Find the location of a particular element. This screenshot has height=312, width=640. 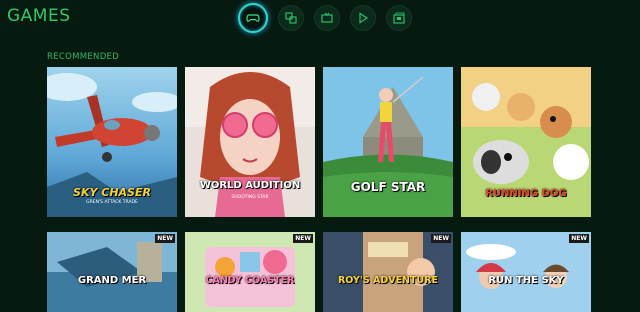

tv-icon is located at coordinates (327, 17).